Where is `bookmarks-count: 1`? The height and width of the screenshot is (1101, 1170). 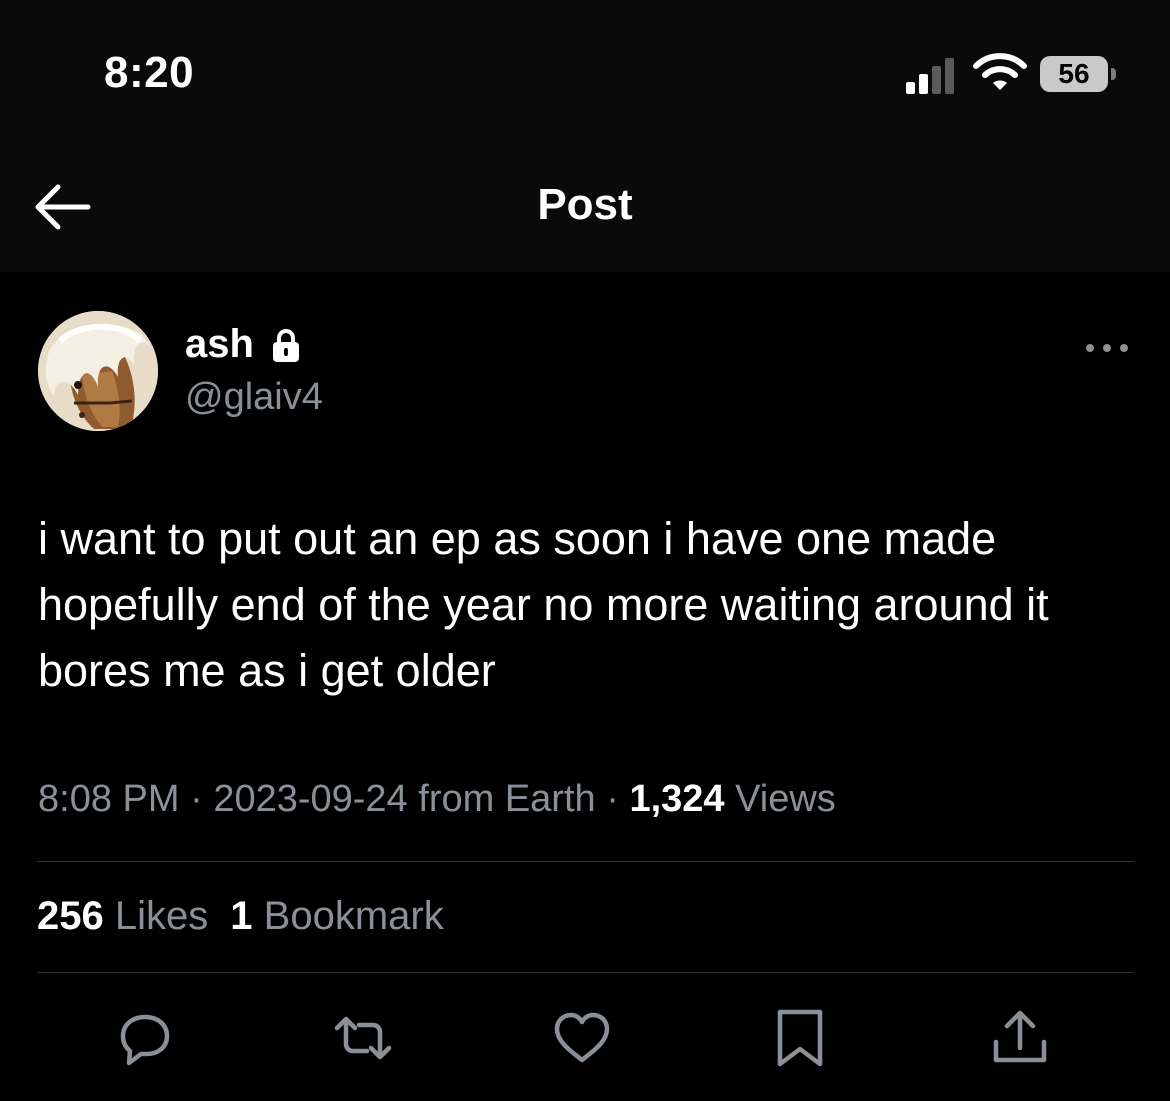
bookmarks-count: 1 is located at coordinates (241, 916).